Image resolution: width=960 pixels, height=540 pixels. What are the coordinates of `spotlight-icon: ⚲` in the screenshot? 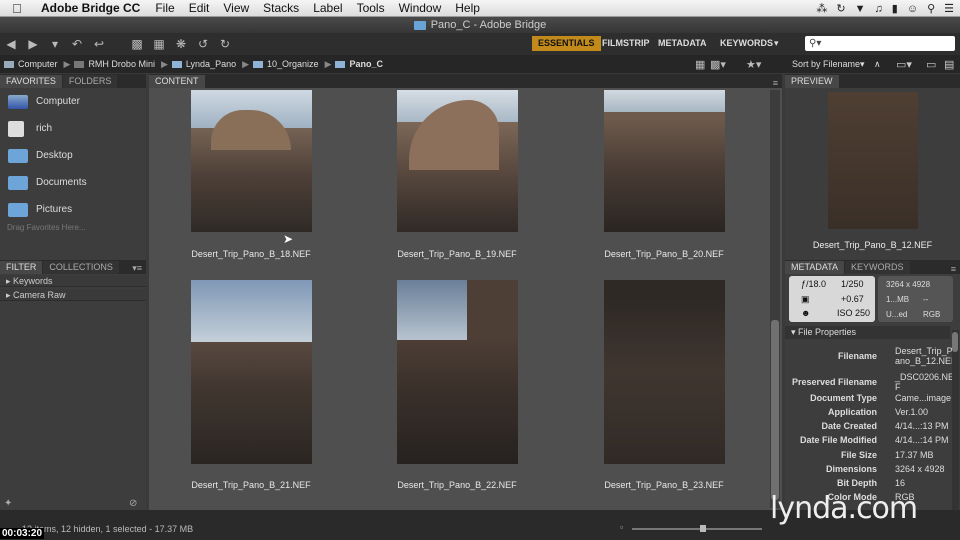 It's located at (931, 8).